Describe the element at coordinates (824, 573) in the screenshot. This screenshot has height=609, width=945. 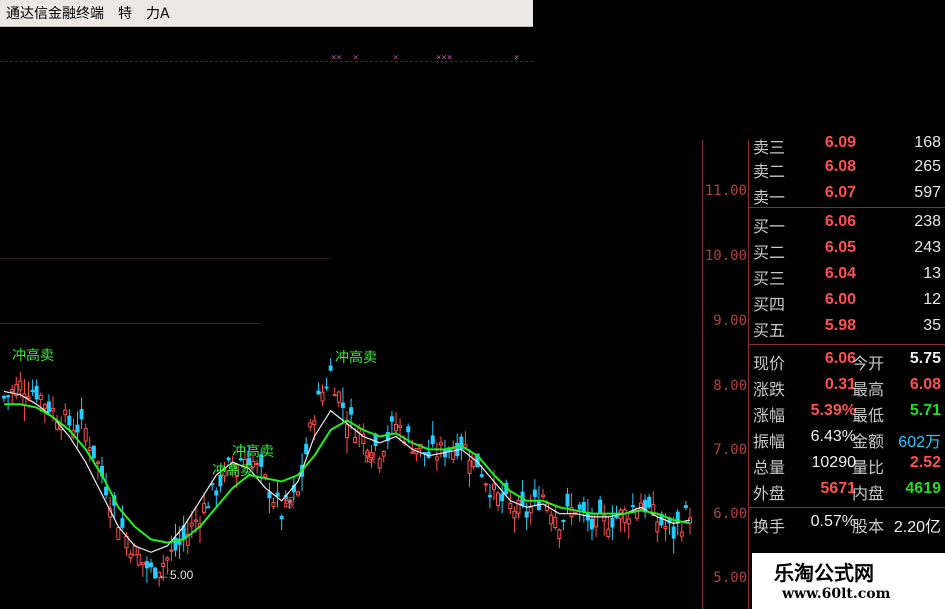
I see `watermark-title: 乐淘公式网` at that location.